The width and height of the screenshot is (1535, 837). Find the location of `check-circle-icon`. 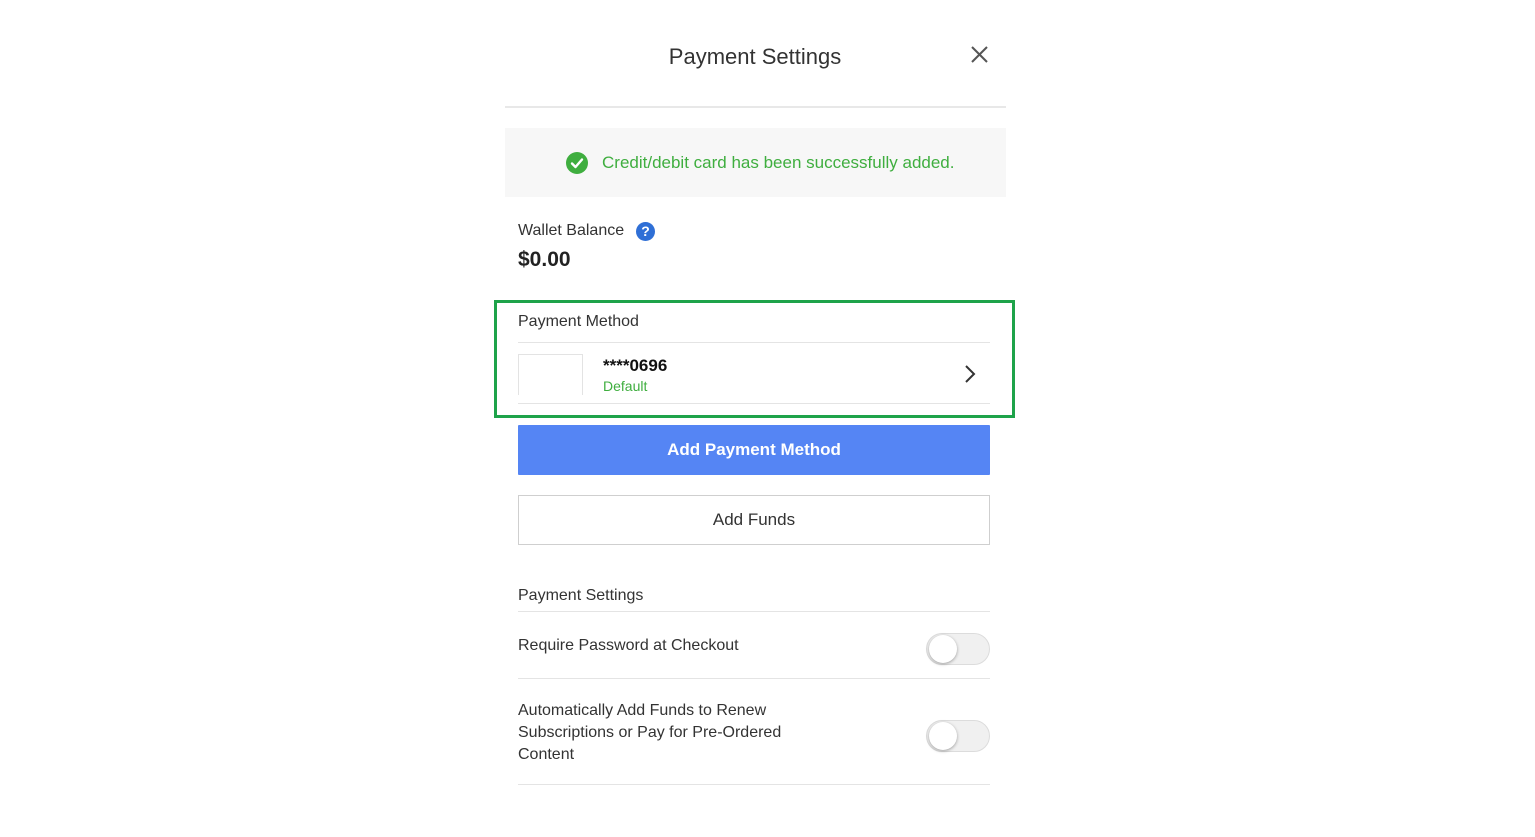

check-circle-icon is located at coordinates (577, 163).